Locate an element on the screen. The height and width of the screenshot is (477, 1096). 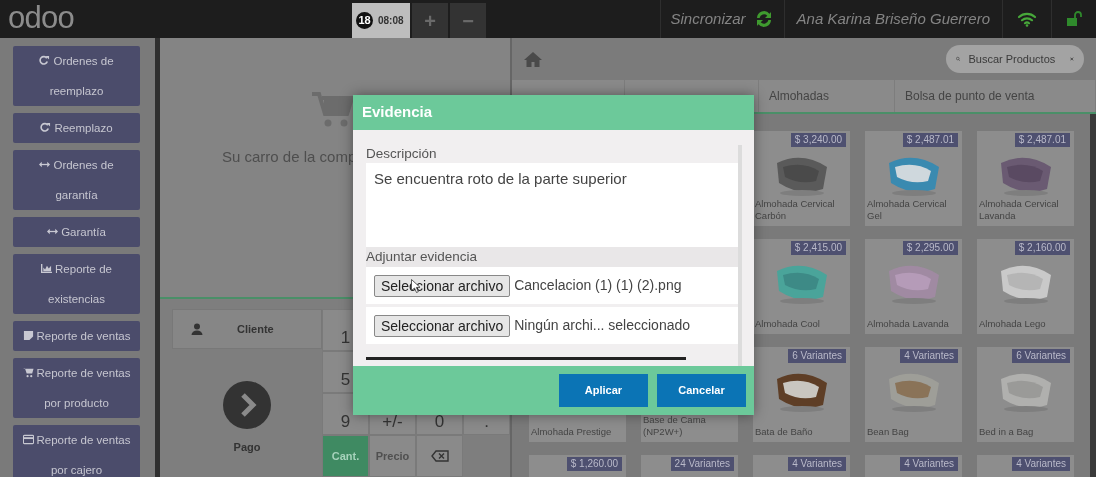
sidebar-button: Garantía is located at coordinates (76, 232).